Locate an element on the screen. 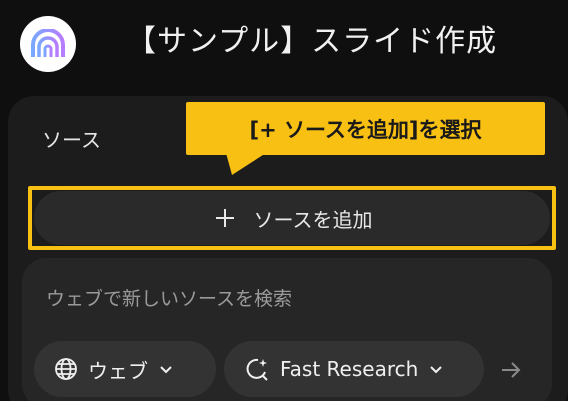  instruction-callout: [+ ソースを追加]を選択 is located at coordinates (365, 128).